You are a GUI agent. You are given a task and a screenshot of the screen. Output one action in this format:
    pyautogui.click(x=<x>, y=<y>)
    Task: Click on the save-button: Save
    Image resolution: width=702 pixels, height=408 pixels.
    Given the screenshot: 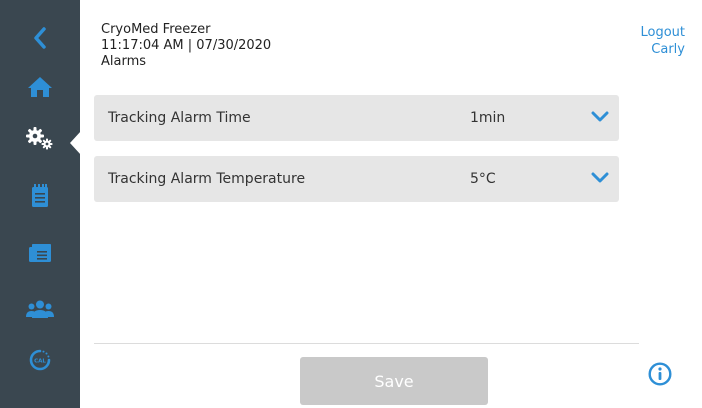 What is the action you would take?
    pyautogui.click(x=394, y=381)
    